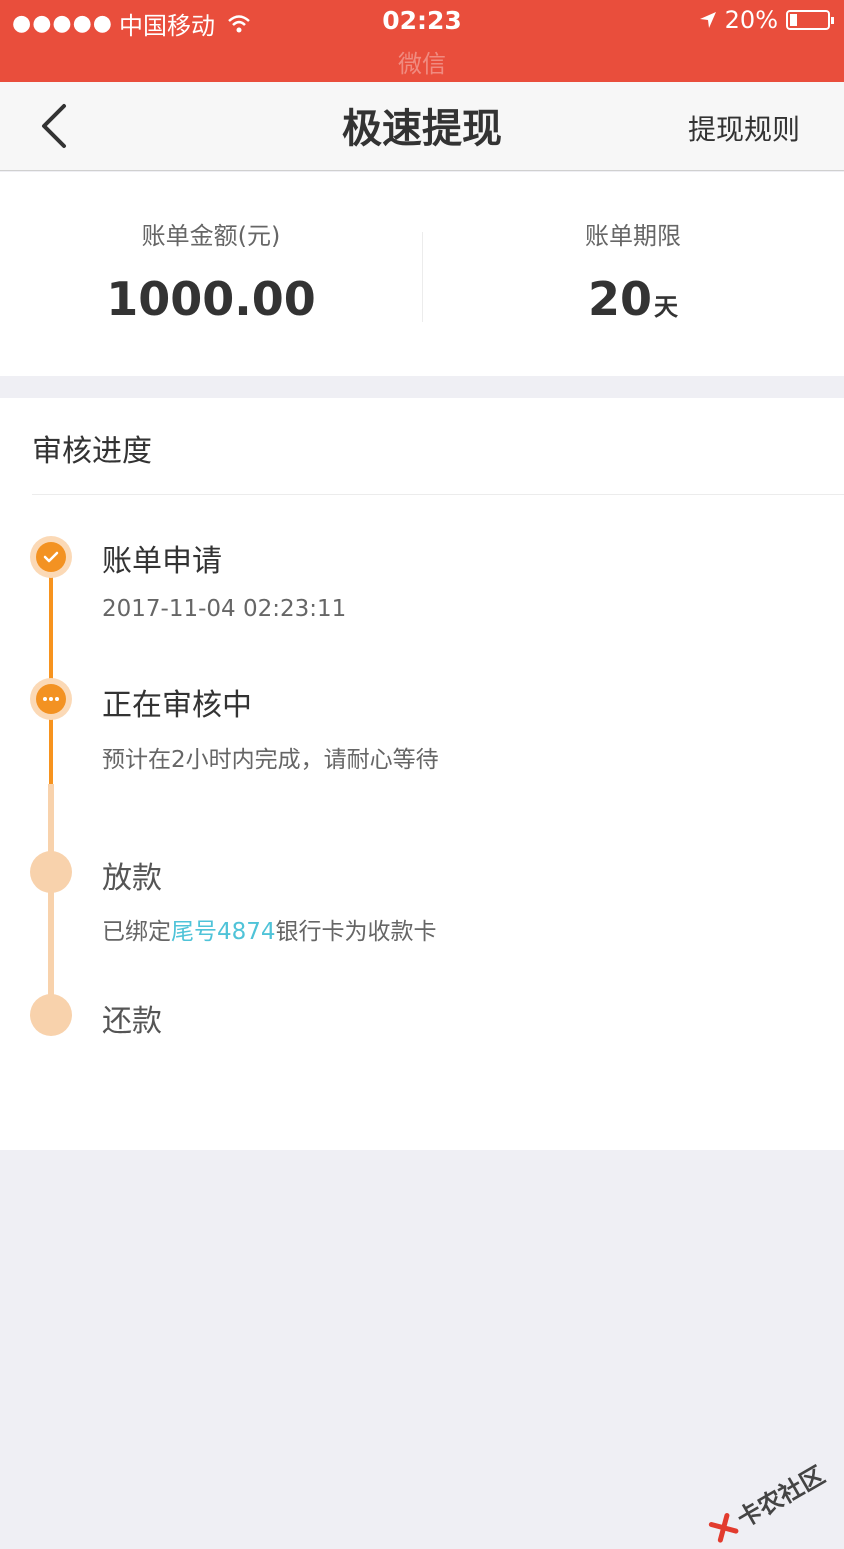  I want to click on status-bar: ●●●●● 中国移动 02:23 微信 20%, so click(422, 41).